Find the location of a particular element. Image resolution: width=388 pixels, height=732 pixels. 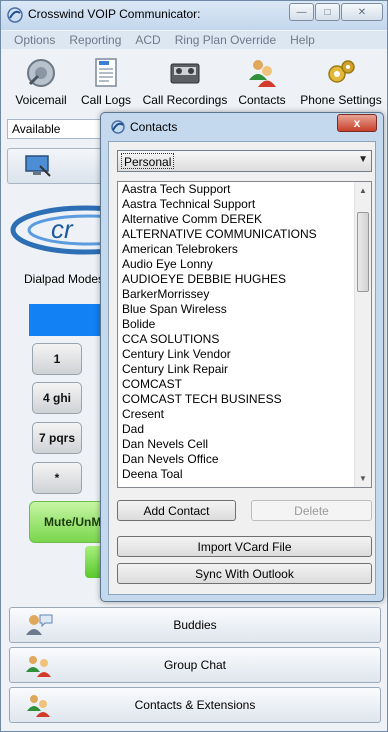

window-title: Crosswind VOIP Communicator: is located at coordinates (114, 14).